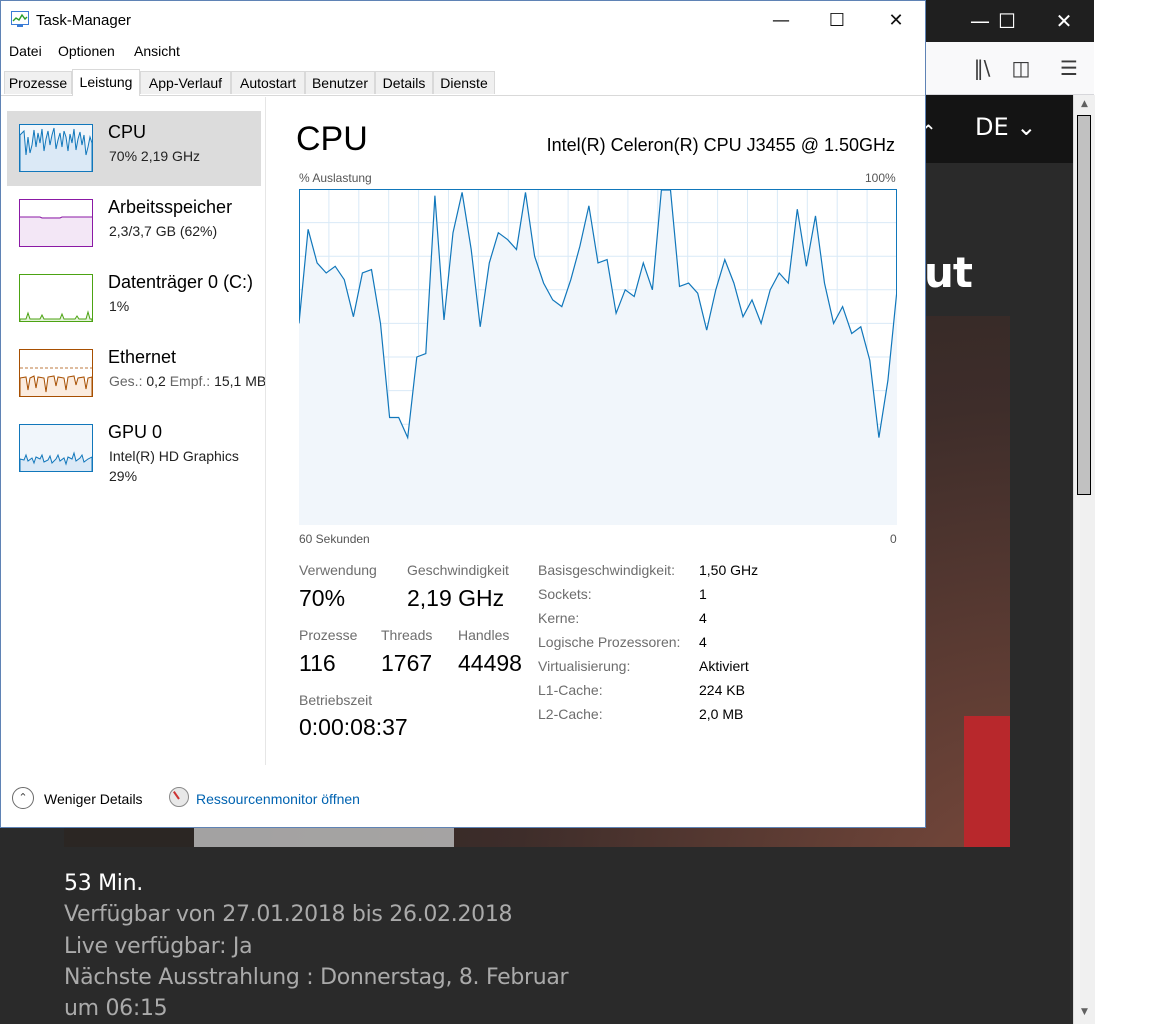 The image size is (1152, 1024). I want to click on window-title: Task-Manager, so click(84, 20).